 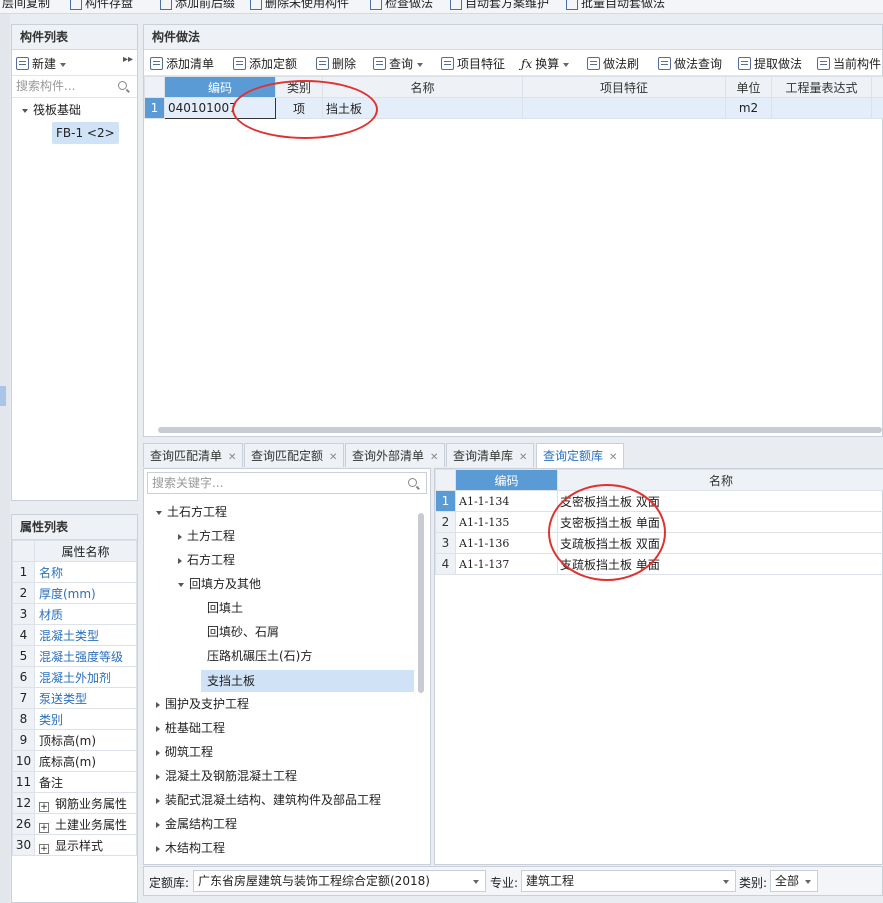 I want to click on property-row: 10 底标高(m), so click(x=74, y=761).